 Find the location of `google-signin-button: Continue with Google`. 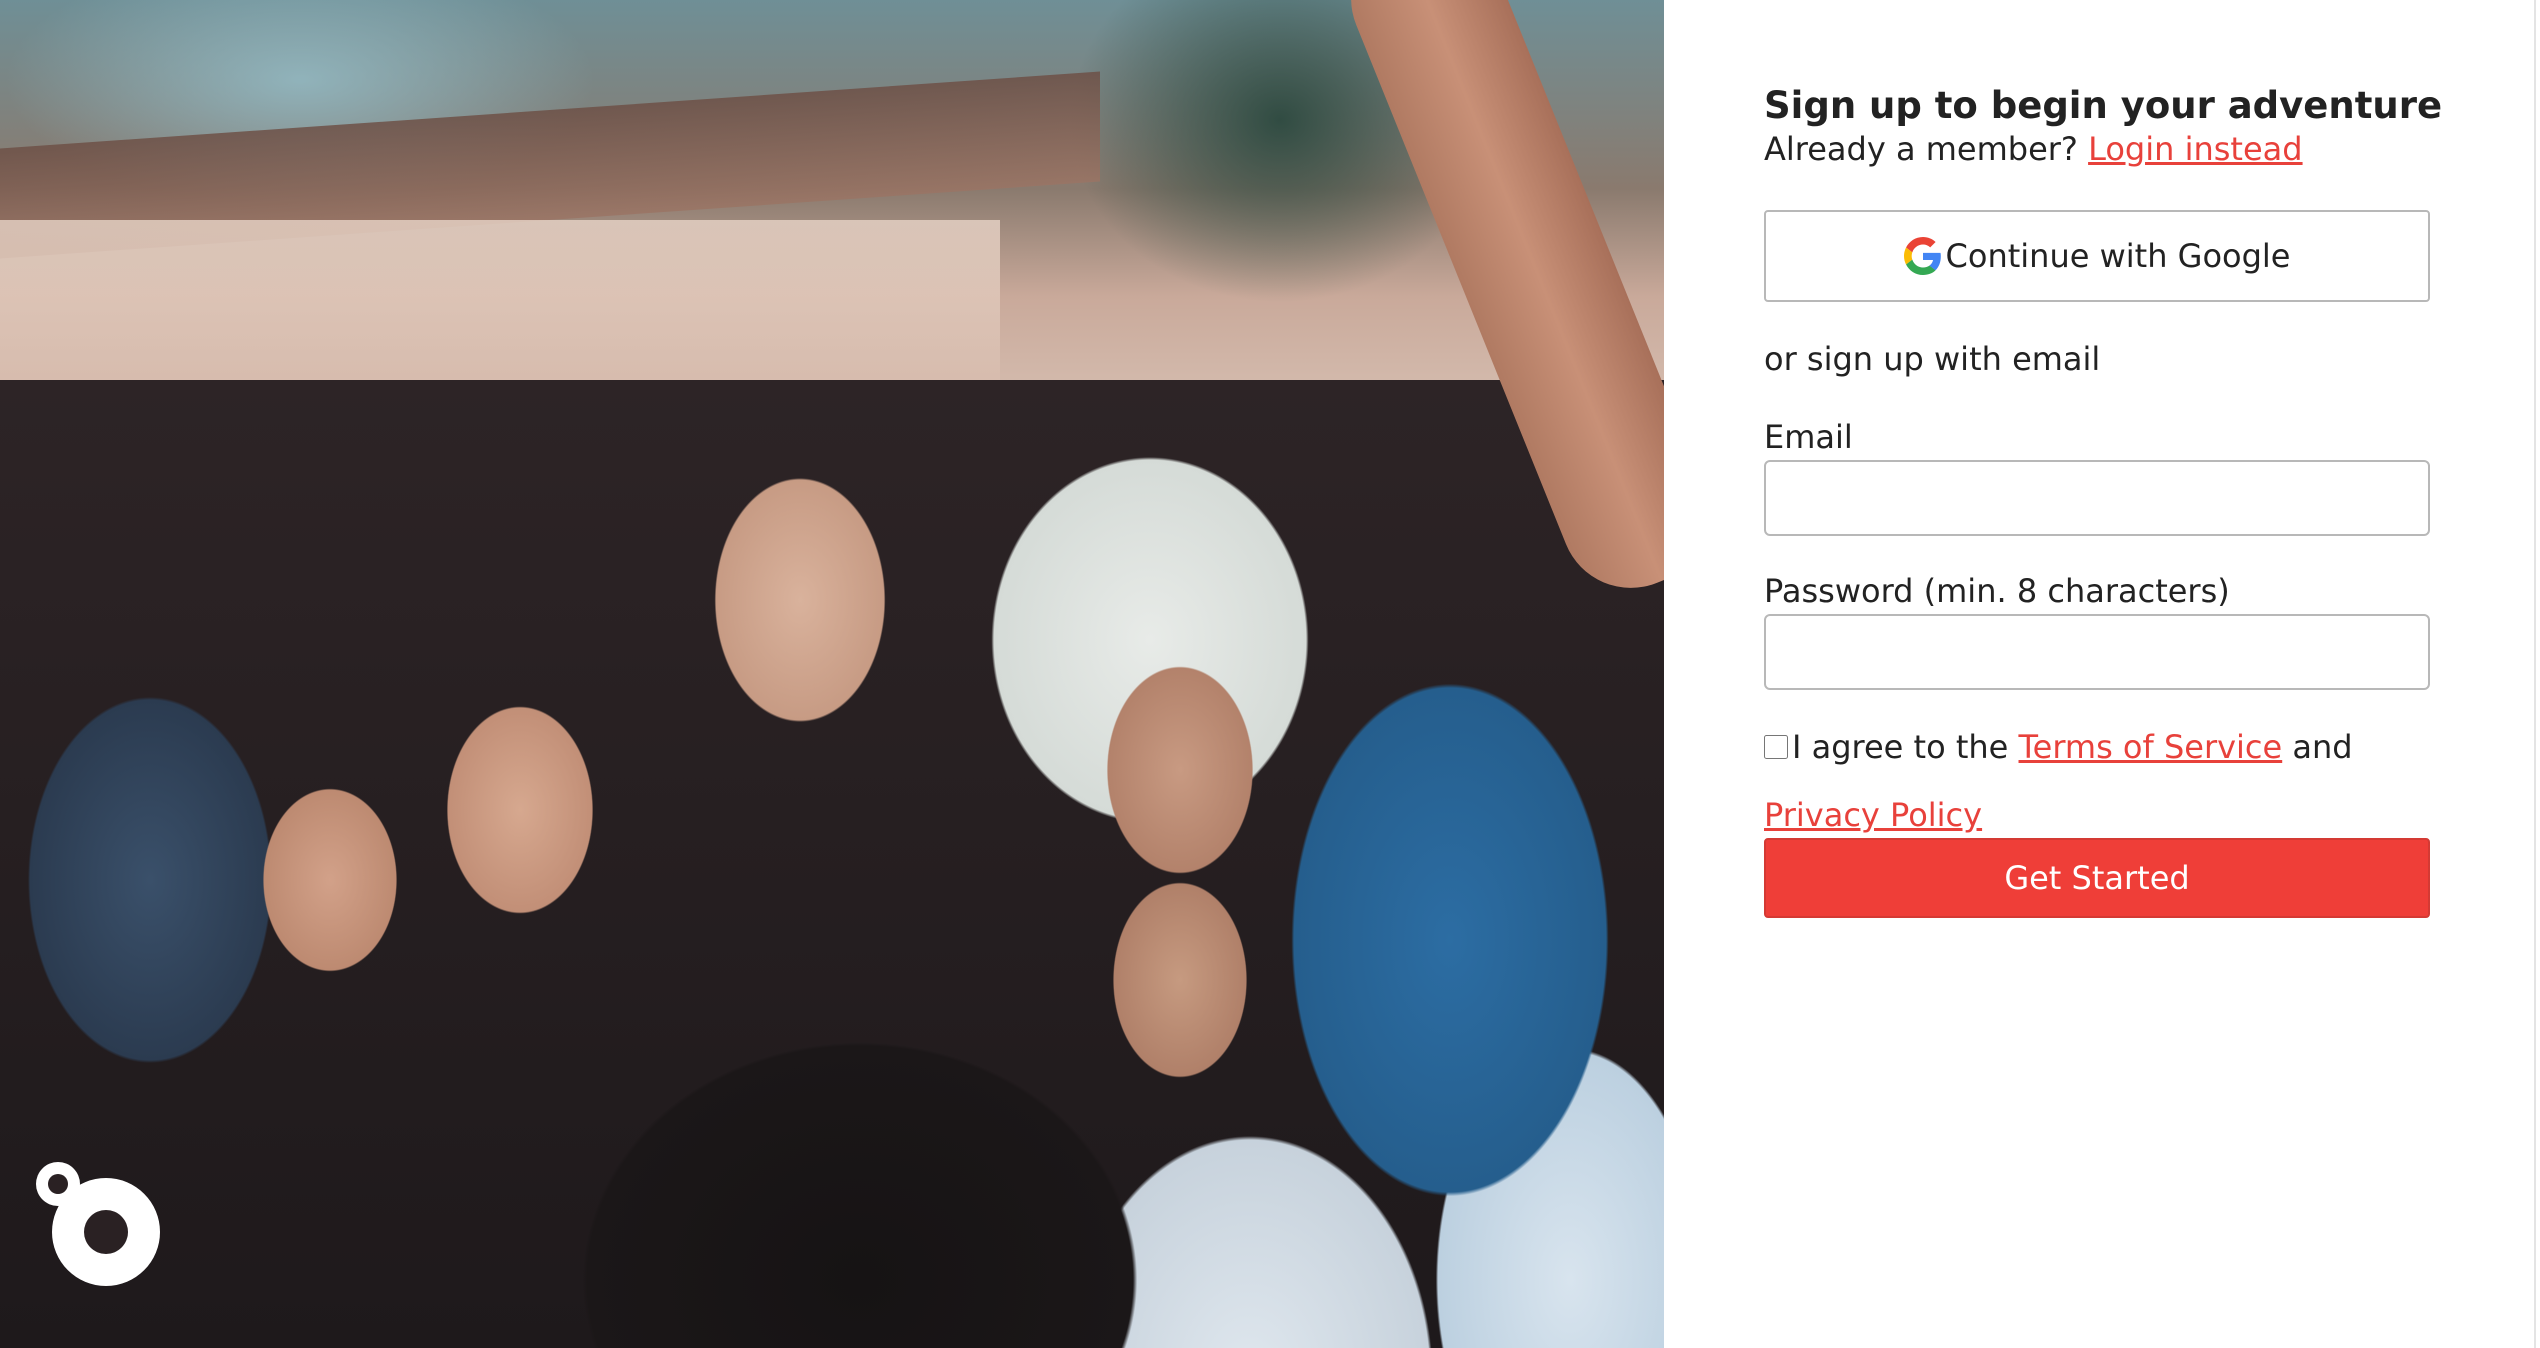

google-signin-button: Continue with Google is located at coordinates (2097, 256).